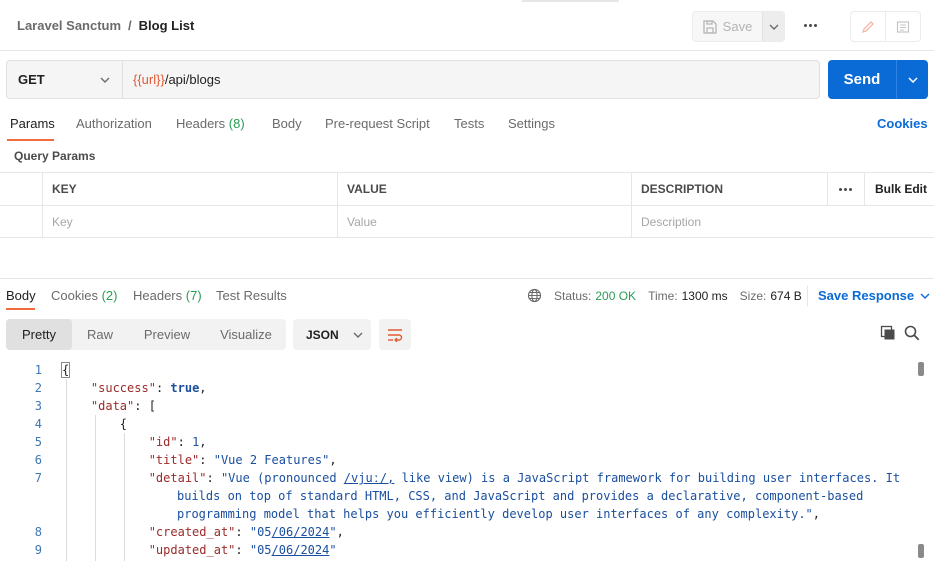  What do you see at coordinates (167, 334) in the screenshot?
I see `view-preview-button: Preview` at bounding box center [167, 334].